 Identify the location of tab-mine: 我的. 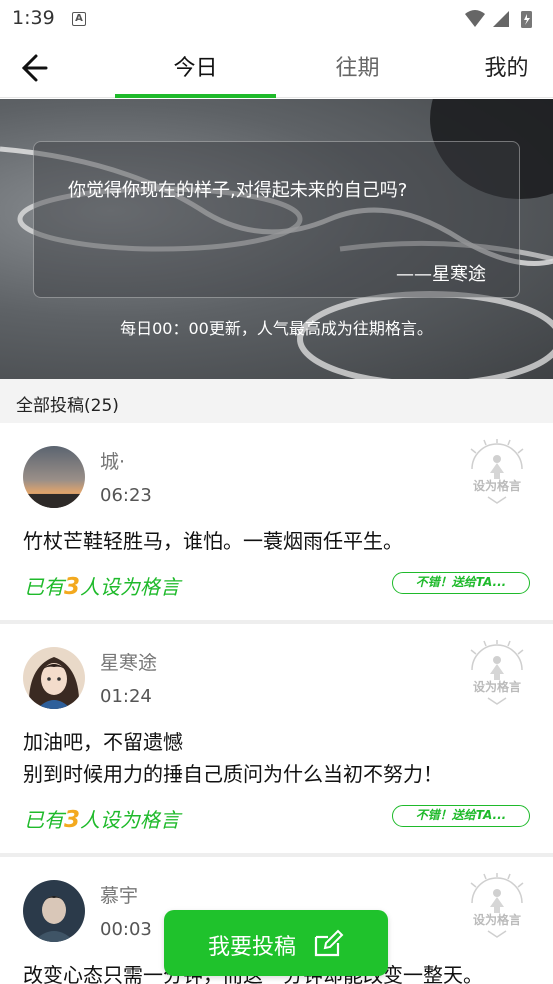
(506, 66).